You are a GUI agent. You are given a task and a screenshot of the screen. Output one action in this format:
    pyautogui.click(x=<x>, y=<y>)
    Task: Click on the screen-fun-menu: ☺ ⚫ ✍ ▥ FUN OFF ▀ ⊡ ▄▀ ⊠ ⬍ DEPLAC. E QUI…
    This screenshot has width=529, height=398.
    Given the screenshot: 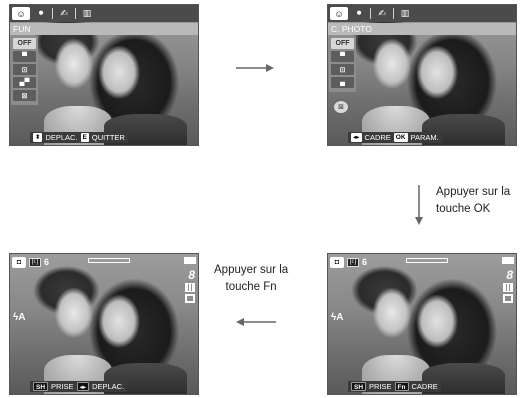 What is the action you would take?
    pyautogui.click(x=104, y=75)
    